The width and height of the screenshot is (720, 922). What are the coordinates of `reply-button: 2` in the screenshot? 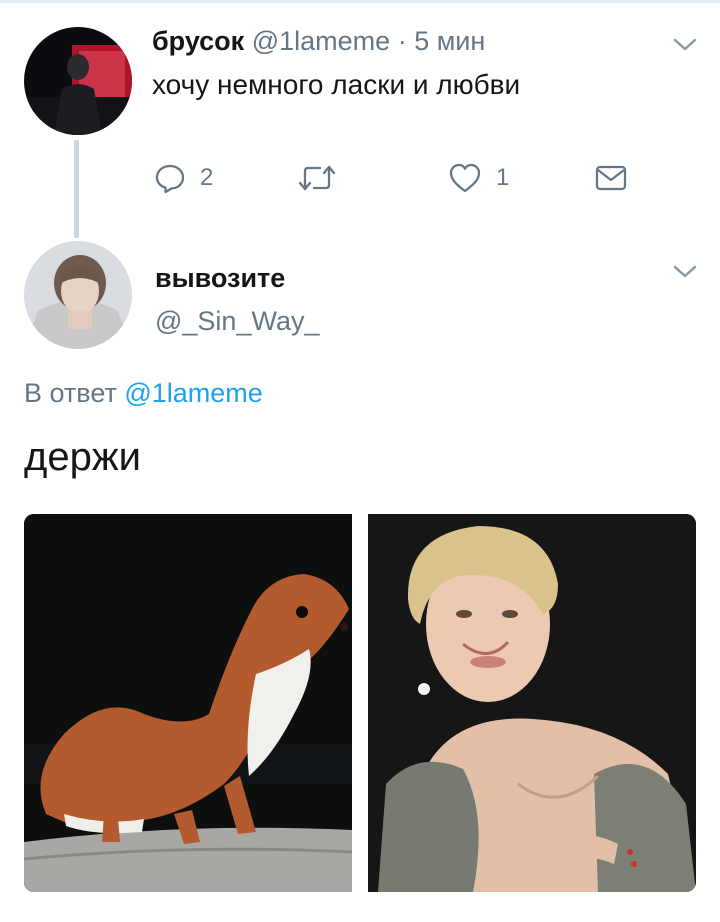 It's located at (183, 178).